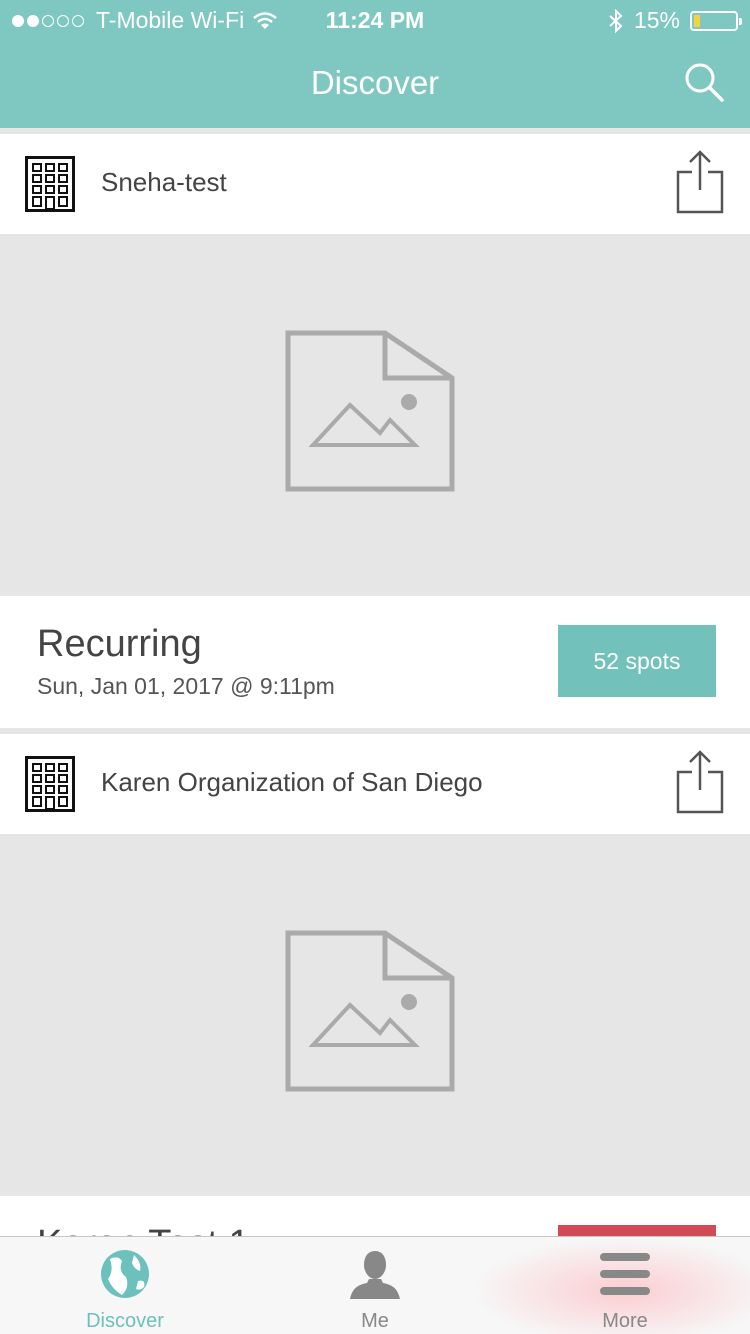  What do you see at coordinates (375, 1275) in the screenshot?
I see `person-icon` at bounding box center [375, 1275].